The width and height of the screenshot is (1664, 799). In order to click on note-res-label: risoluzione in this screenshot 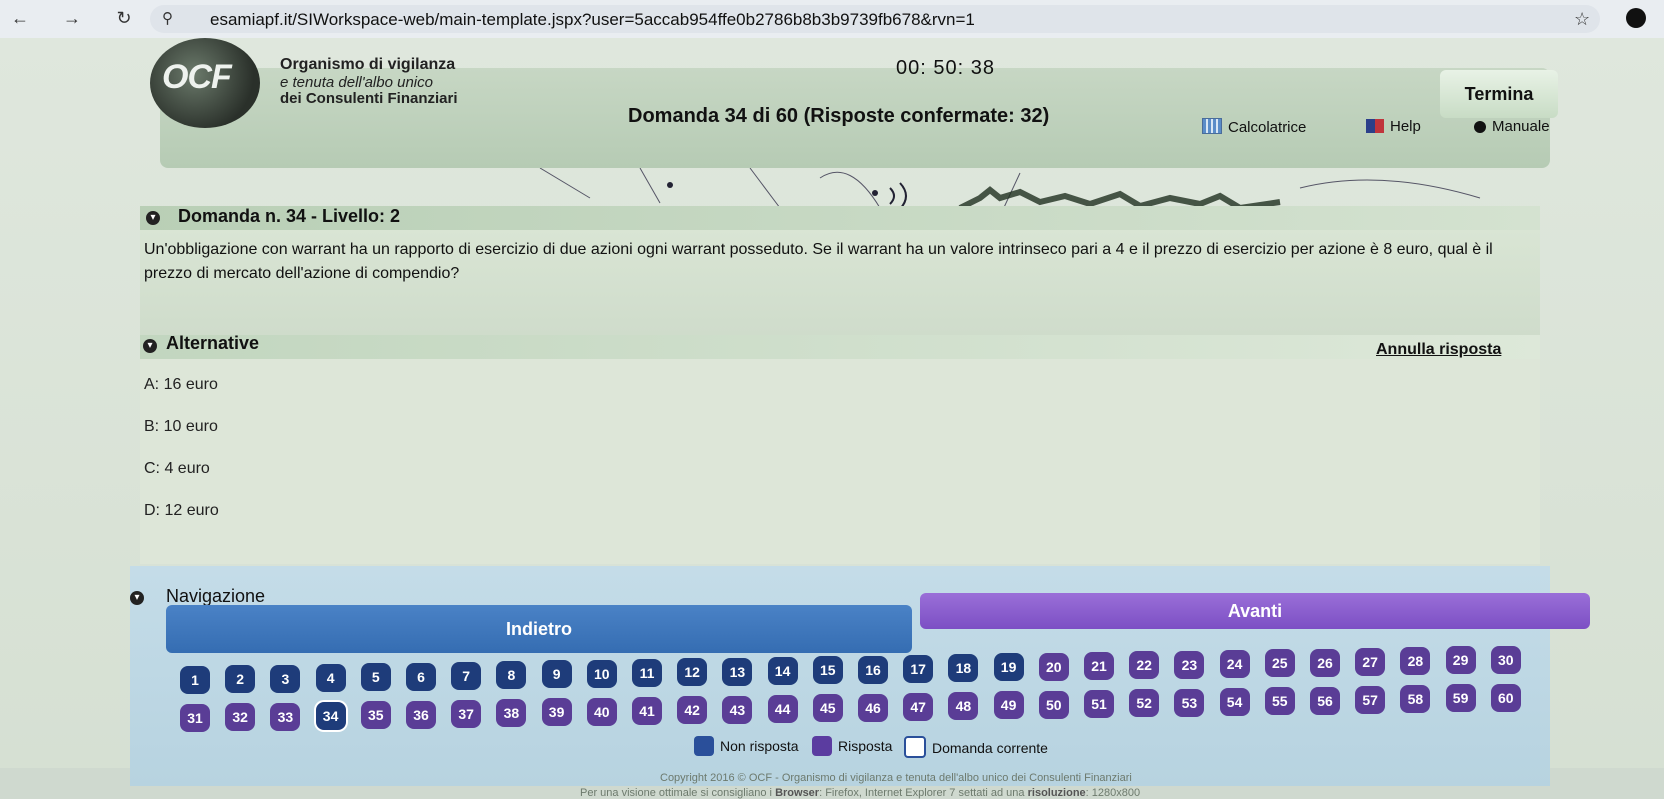, I will do `click(1056, 793)`.